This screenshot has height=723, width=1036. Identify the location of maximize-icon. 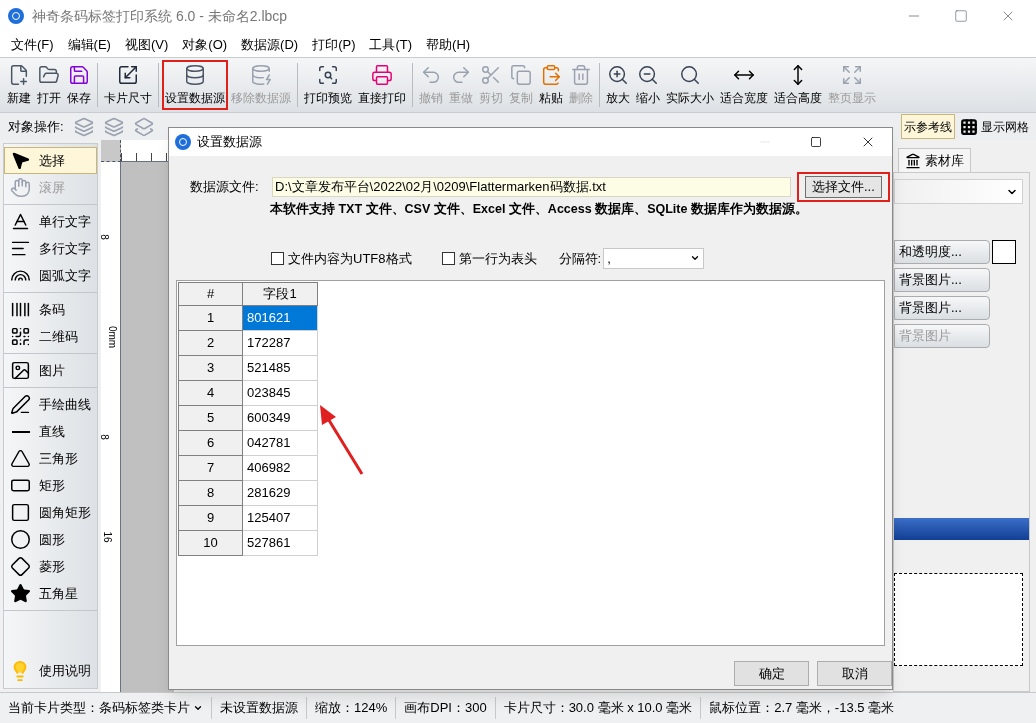
(816, 142).